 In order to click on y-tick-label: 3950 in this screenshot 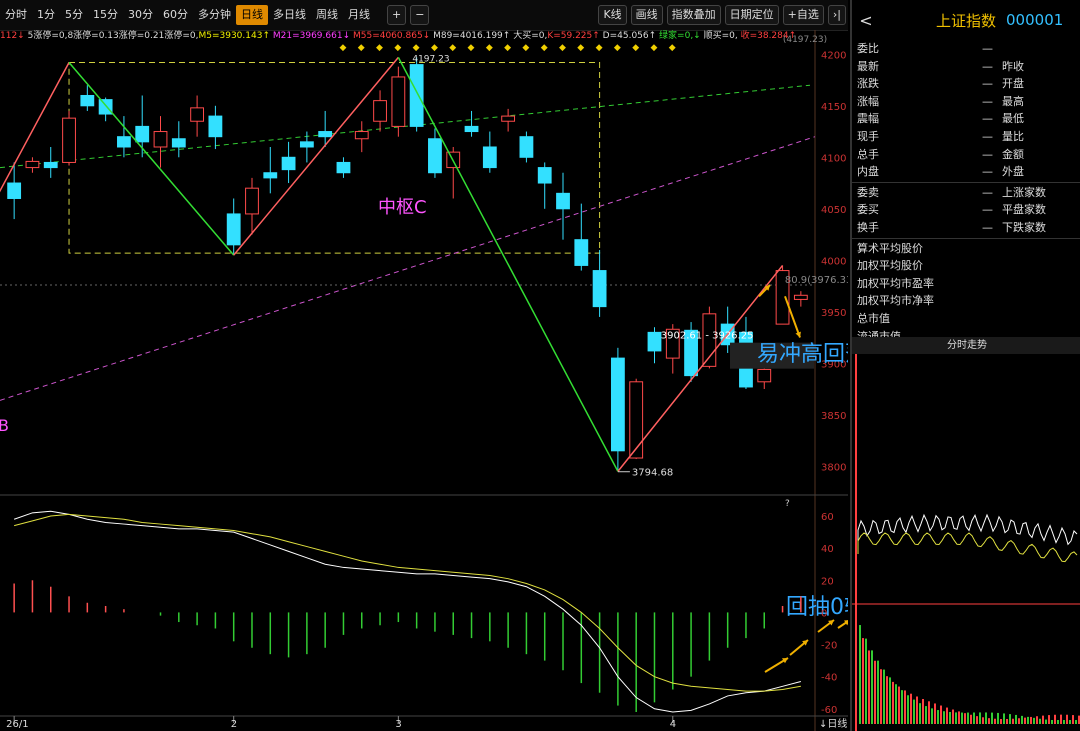, I will do `click(833, 313)`.